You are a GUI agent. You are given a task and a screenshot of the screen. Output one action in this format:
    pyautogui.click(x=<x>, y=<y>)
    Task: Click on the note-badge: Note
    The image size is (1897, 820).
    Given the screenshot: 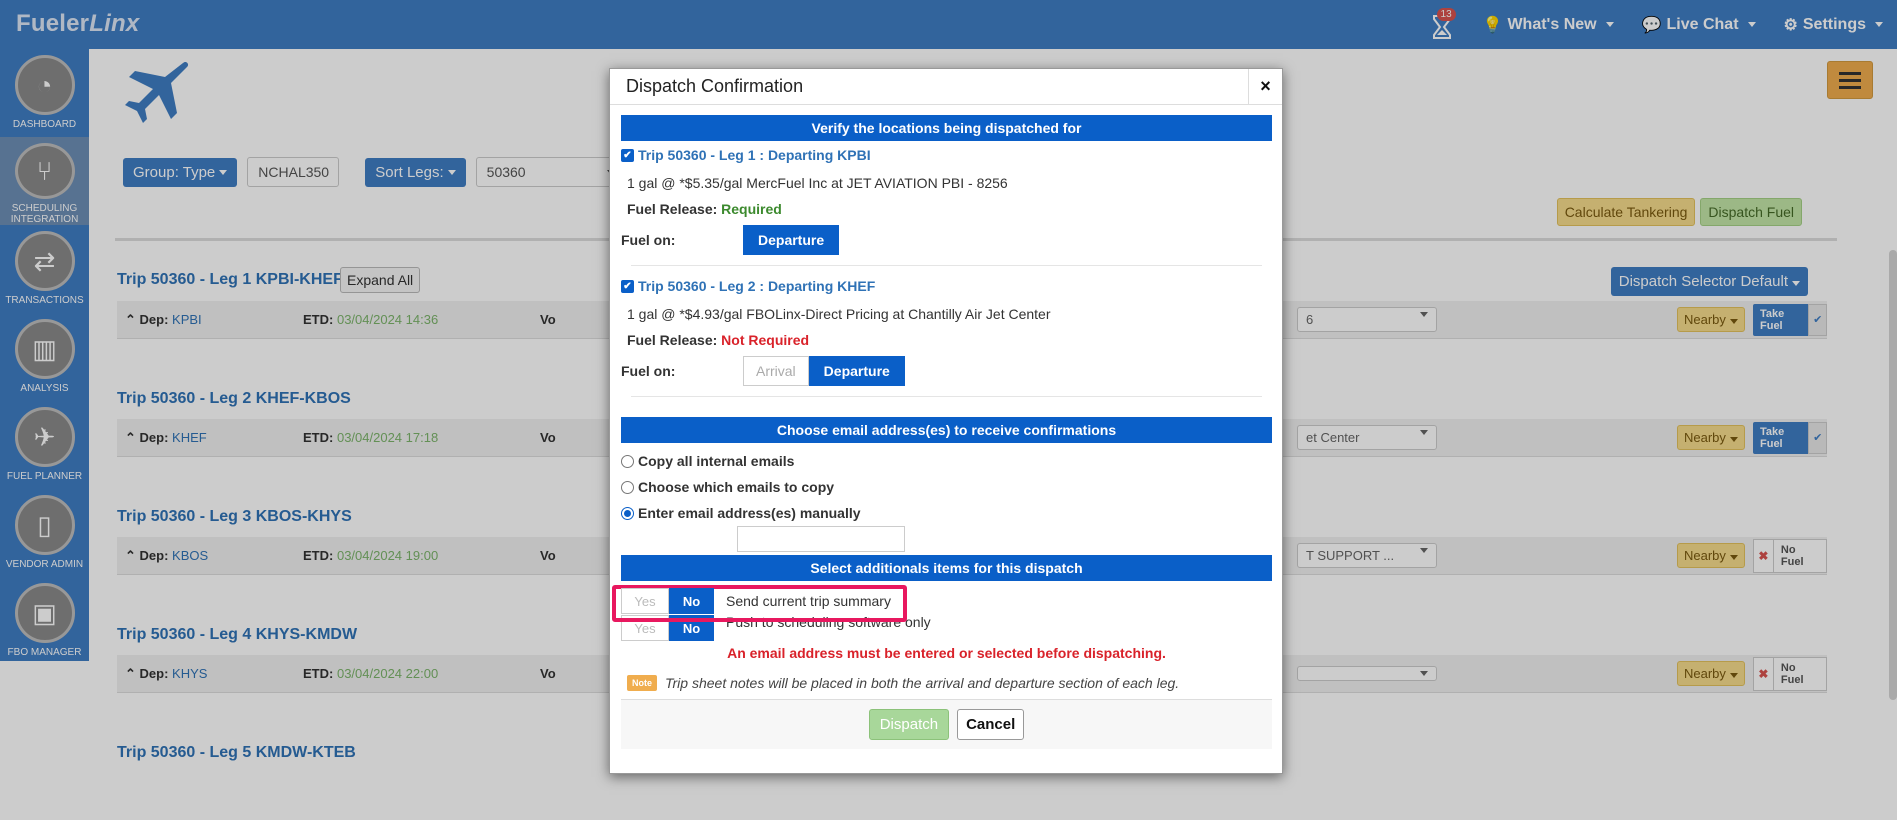 What is the action you would take?
    pyautogui.click(x=642, y=683)
    